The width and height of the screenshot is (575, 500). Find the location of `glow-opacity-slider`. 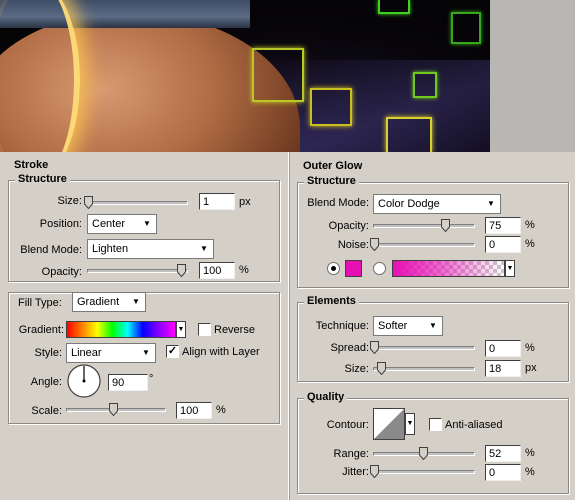

glow-opacity-slider is located at coordinates (424, 225).